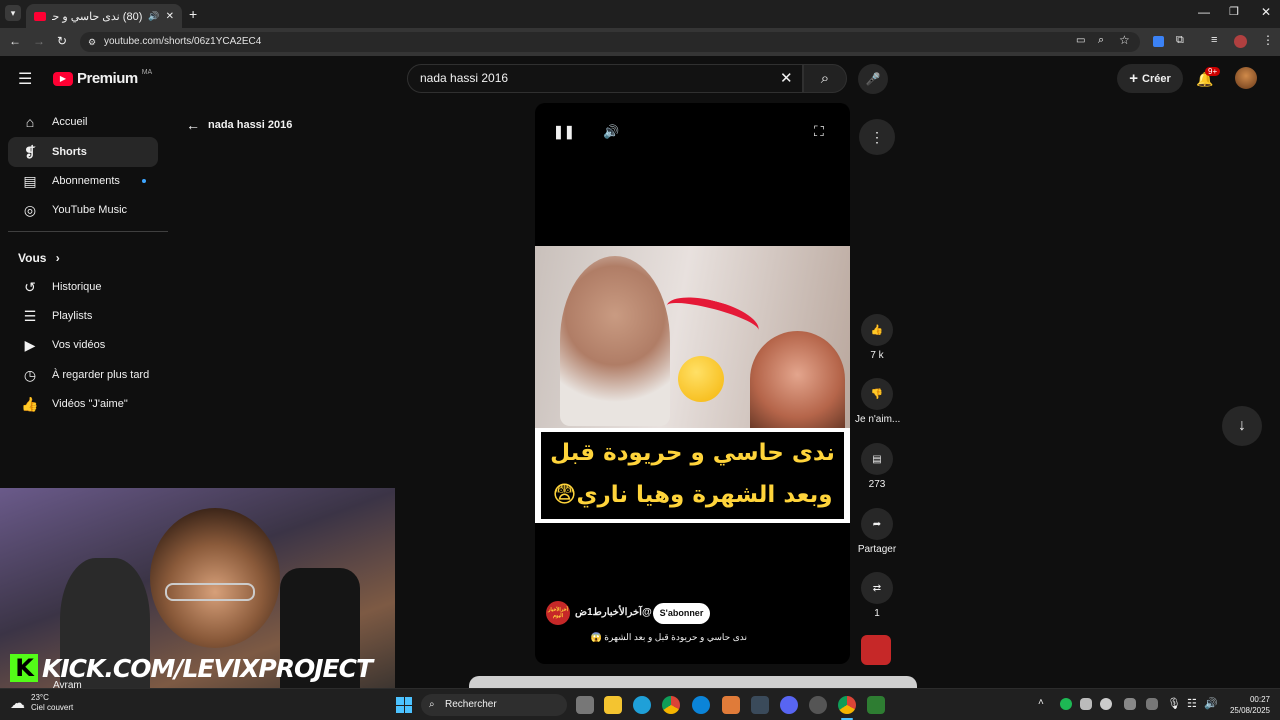 The image size is (1280, 720). Describe the element at coordinates (57, 258) in the screenshot. I see `chevron-right-icon: ›` at that location.